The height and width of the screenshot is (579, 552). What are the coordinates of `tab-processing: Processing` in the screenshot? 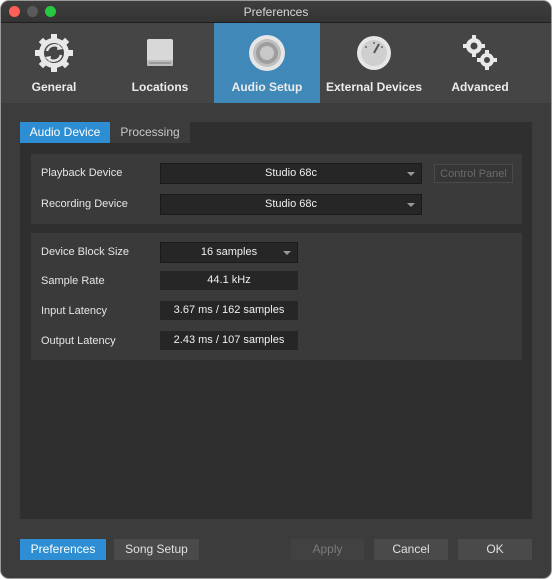 It's located at (150, 132).